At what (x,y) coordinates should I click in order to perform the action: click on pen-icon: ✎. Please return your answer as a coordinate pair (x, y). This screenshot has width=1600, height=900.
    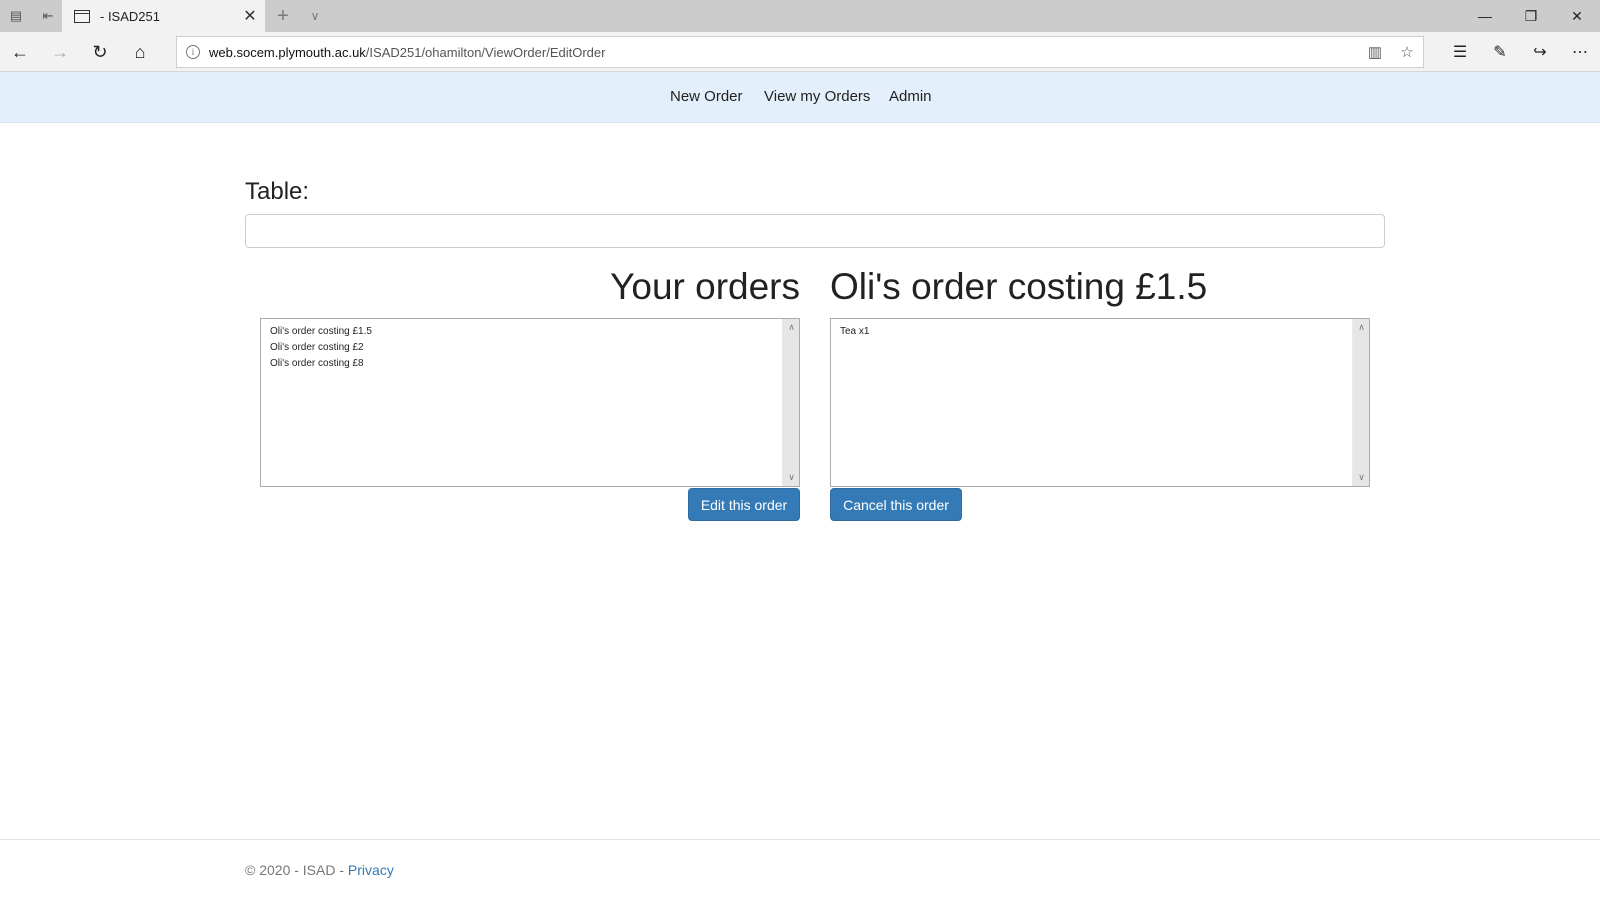
    Looking at the image, I should click on (1500, 52).